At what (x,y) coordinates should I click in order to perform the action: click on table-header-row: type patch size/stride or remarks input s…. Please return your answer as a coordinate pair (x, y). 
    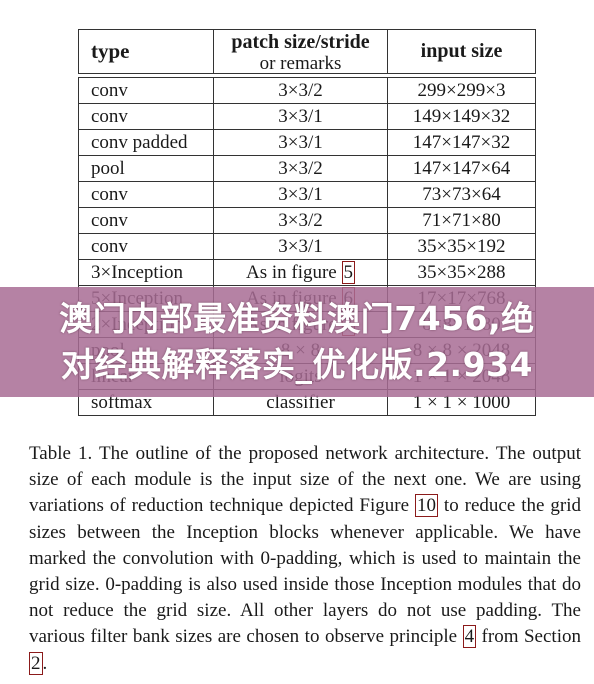
    Looking at the image, I should click on (307, 51).